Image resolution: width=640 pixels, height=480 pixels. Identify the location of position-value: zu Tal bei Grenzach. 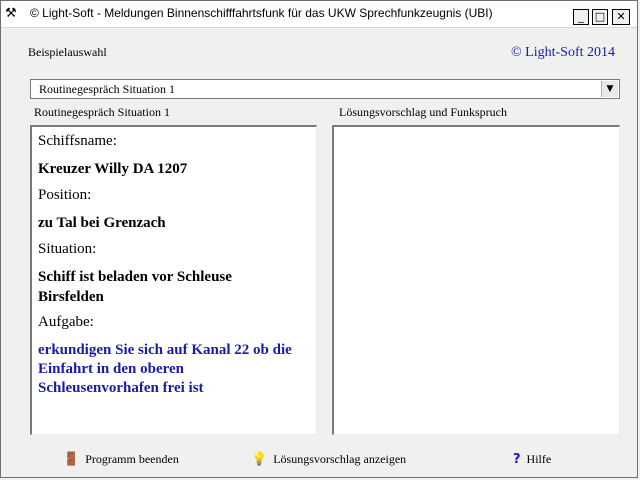
(102, 223).